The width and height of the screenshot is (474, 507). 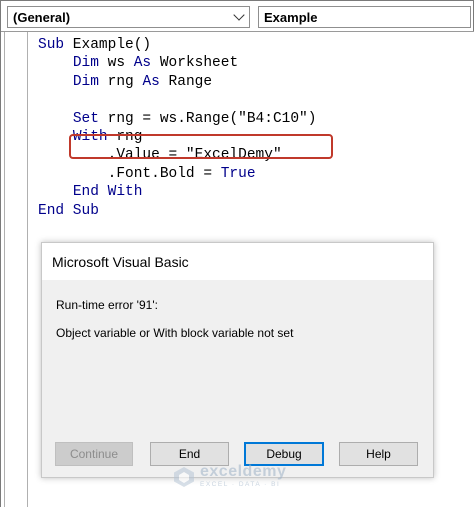 I want to click on watermark-name: exceldemy, so click(x=243, y=471).